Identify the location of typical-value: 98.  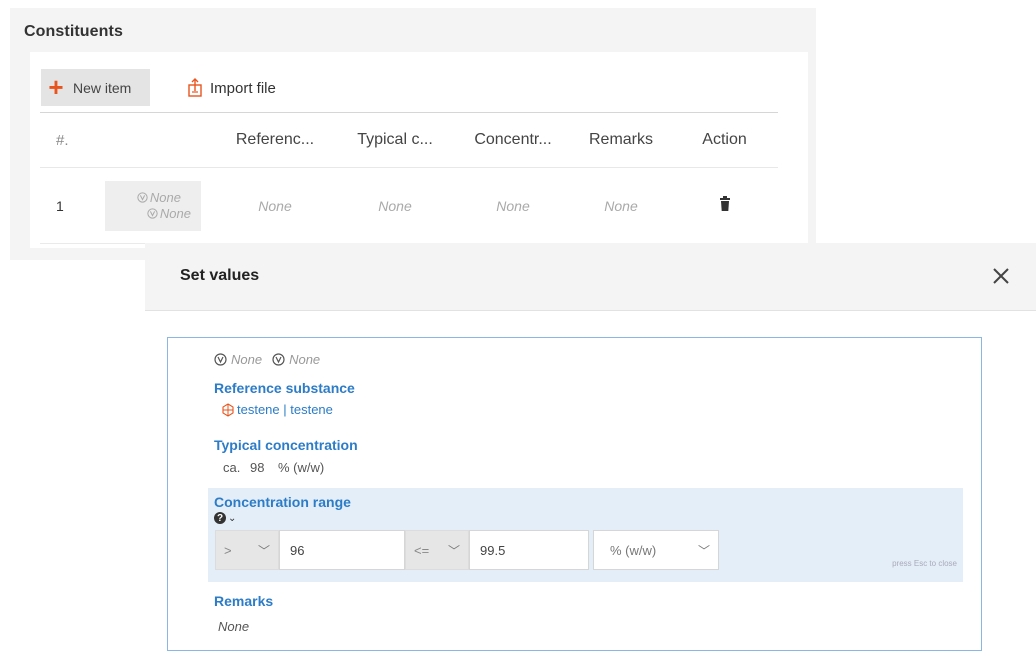
(257, 467).